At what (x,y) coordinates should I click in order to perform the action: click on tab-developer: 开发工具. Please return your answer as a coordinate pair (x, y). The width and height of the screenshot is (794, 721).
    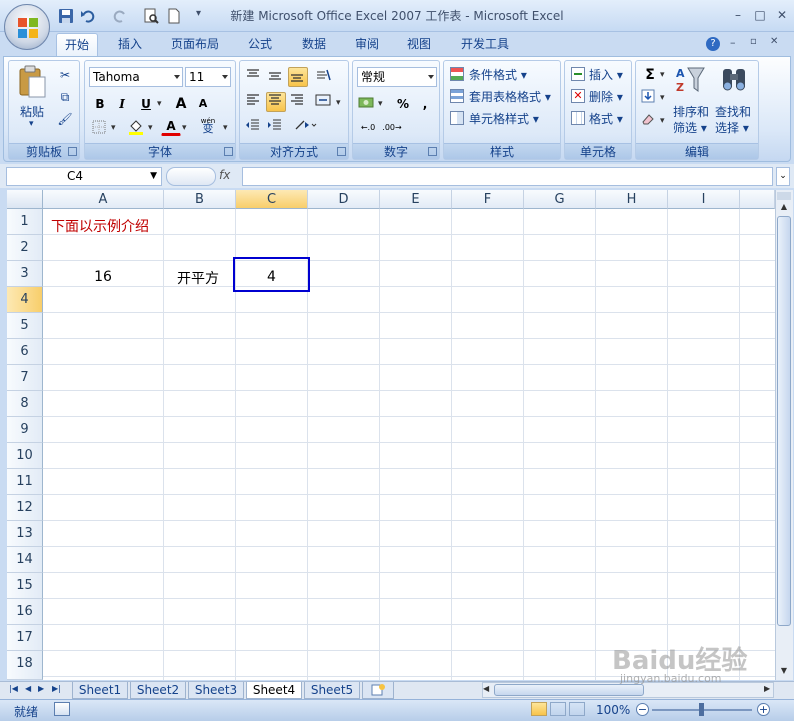
    Looking at the image, I should click on (485, 44).